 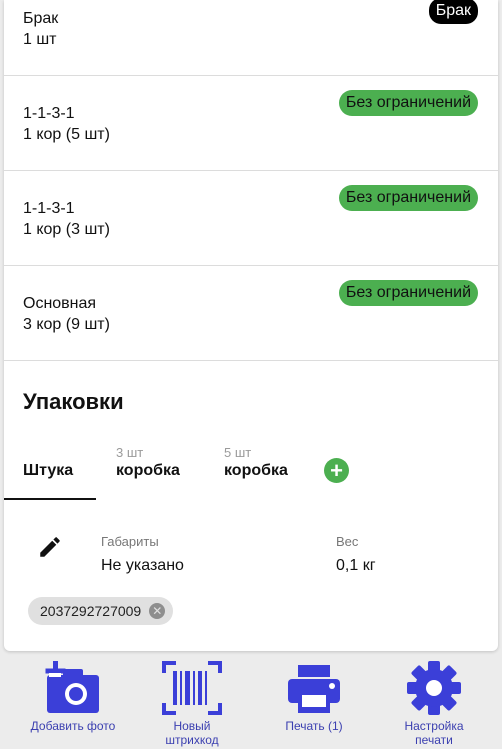 What do you see at coordinates (314, 726) in the screenshot?
I see `print-label: Печать (1)` at bounding box center [314, 726].